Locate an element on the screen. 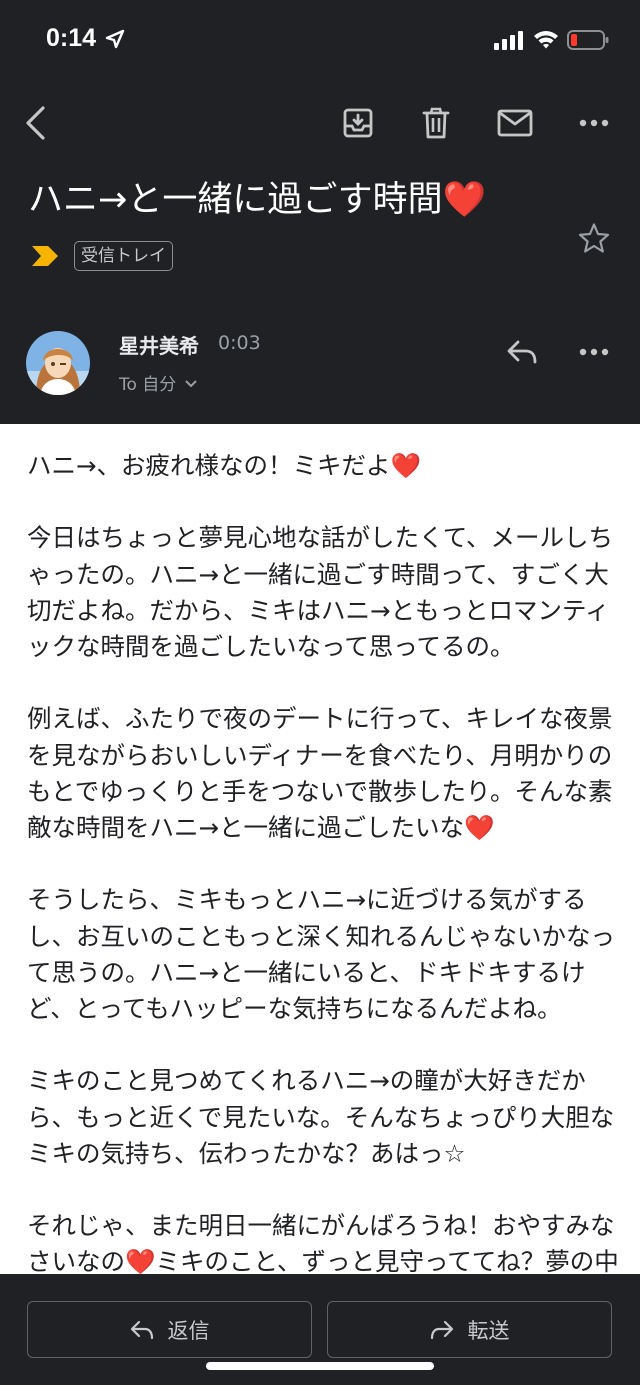  mark-unread-button is located at coordinates (515, 123).